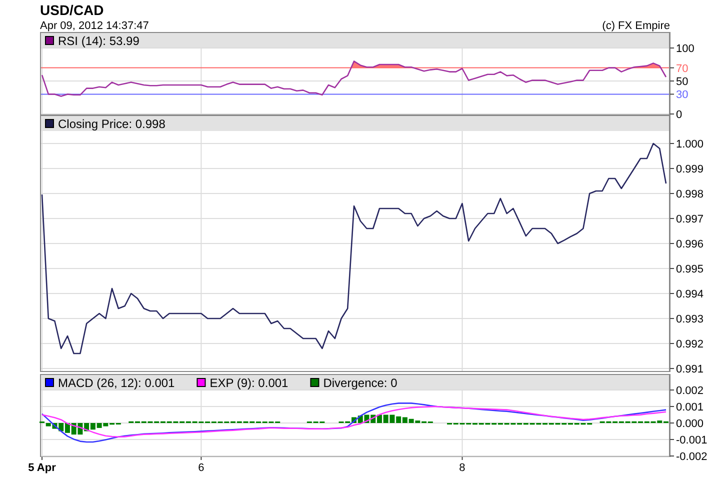  Describe the element at coordinates (690, 220) in the screenshot. I see `axis-label: 0.997` at that location.